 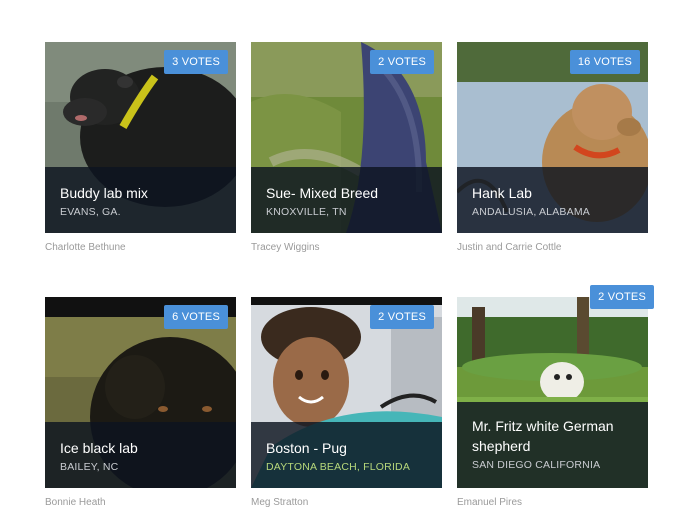 What do you see at coordinates (509, 247) in the screenshot?
I see `owner-name: Justin and Carrie Cottle` at bounding box center [509, 247].